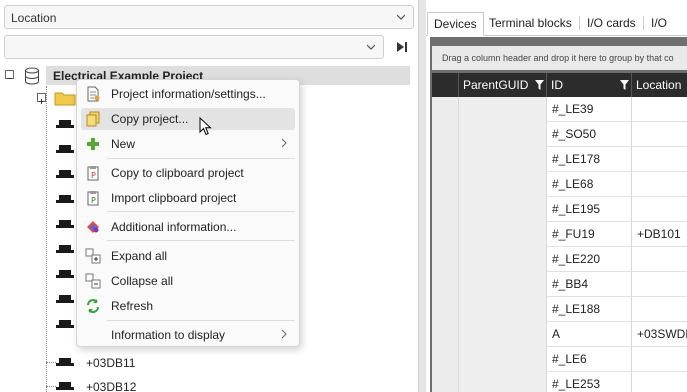 Image resolution: width=687 pixels, height=392 pixels. Describe the element at coordinates (659, 234) in the screenshot. I see `cell-location: +DB101` at that location.